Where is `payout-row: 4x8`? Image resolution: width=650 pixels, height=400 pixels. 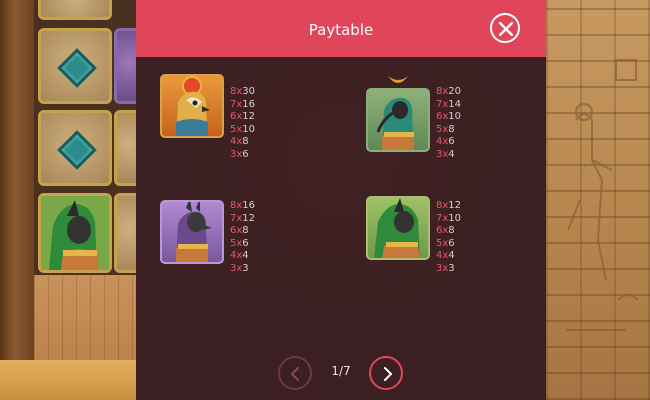
payout-row: 4x8 is located at coordinates (239, 141).